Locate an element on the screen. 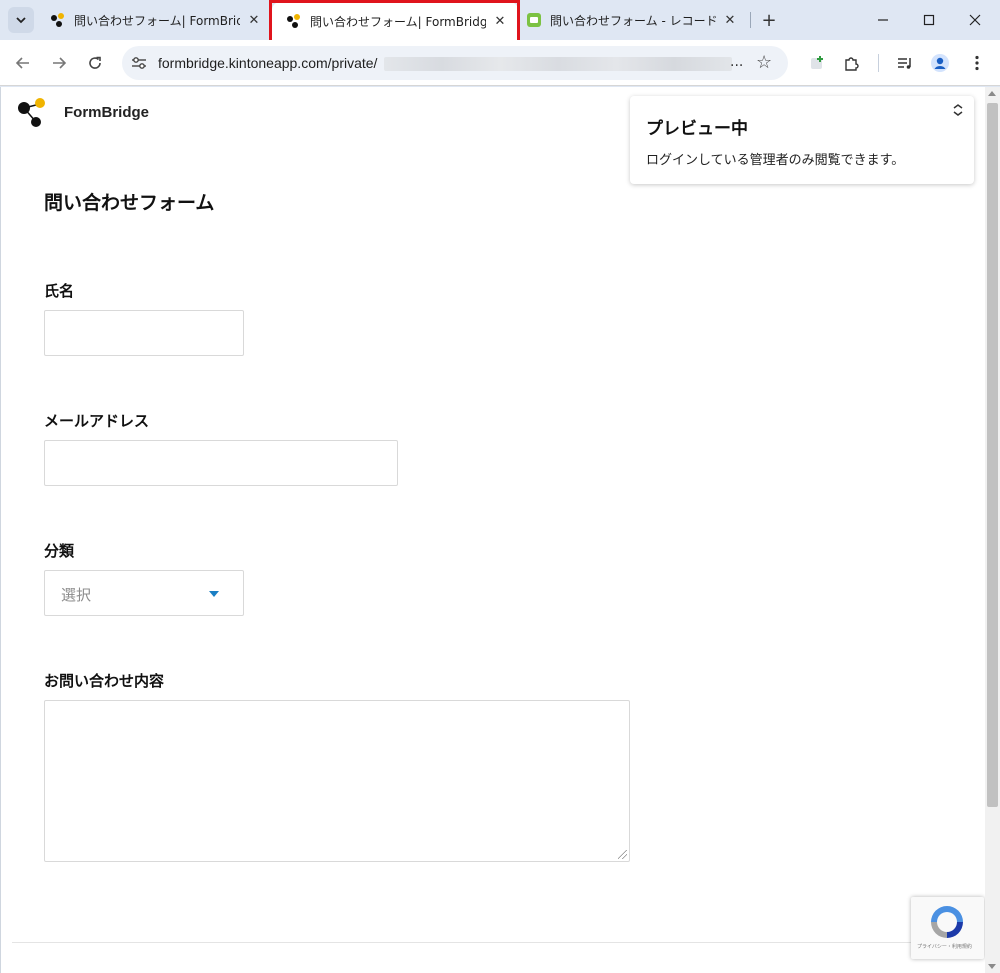 The height and width of the screenshot is (973, 1000). puzzle-icon is located at coordinates (852, 64).